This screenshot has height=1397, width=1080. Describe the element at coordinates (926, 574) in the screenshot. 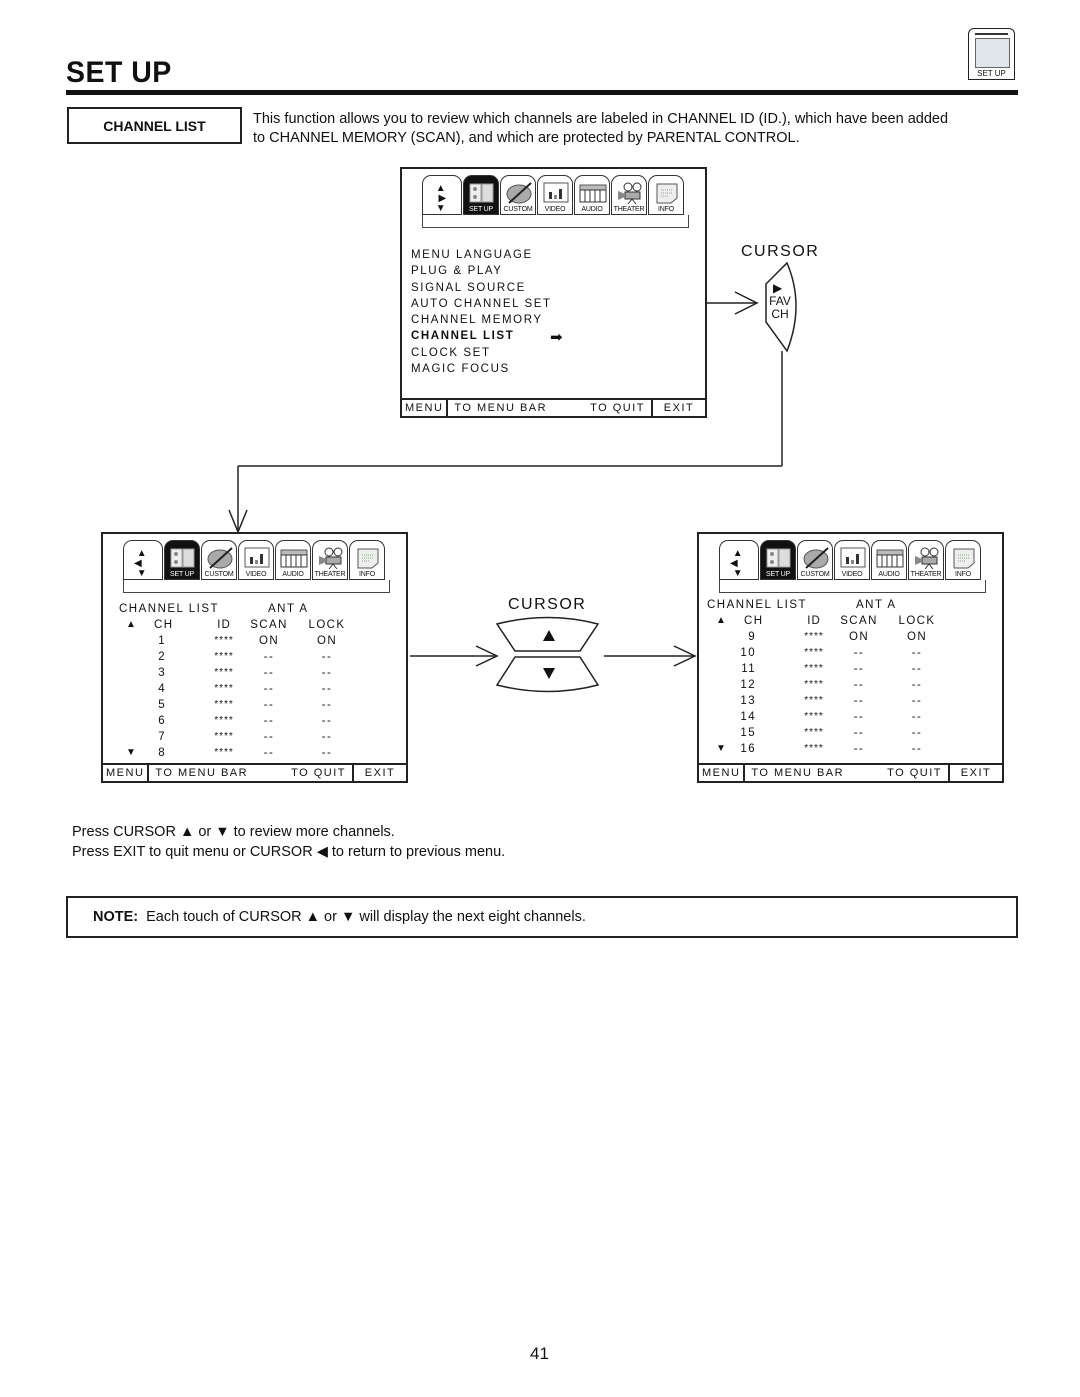

I see `tab-label: THEATER` at that location.